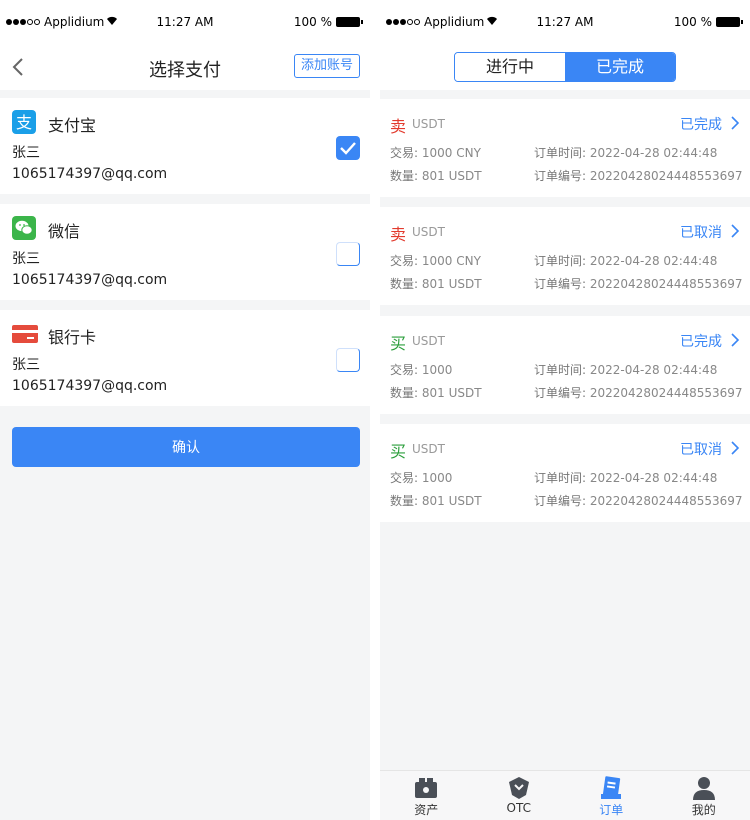  I want to click on wechat-icon, so click(24, 228).